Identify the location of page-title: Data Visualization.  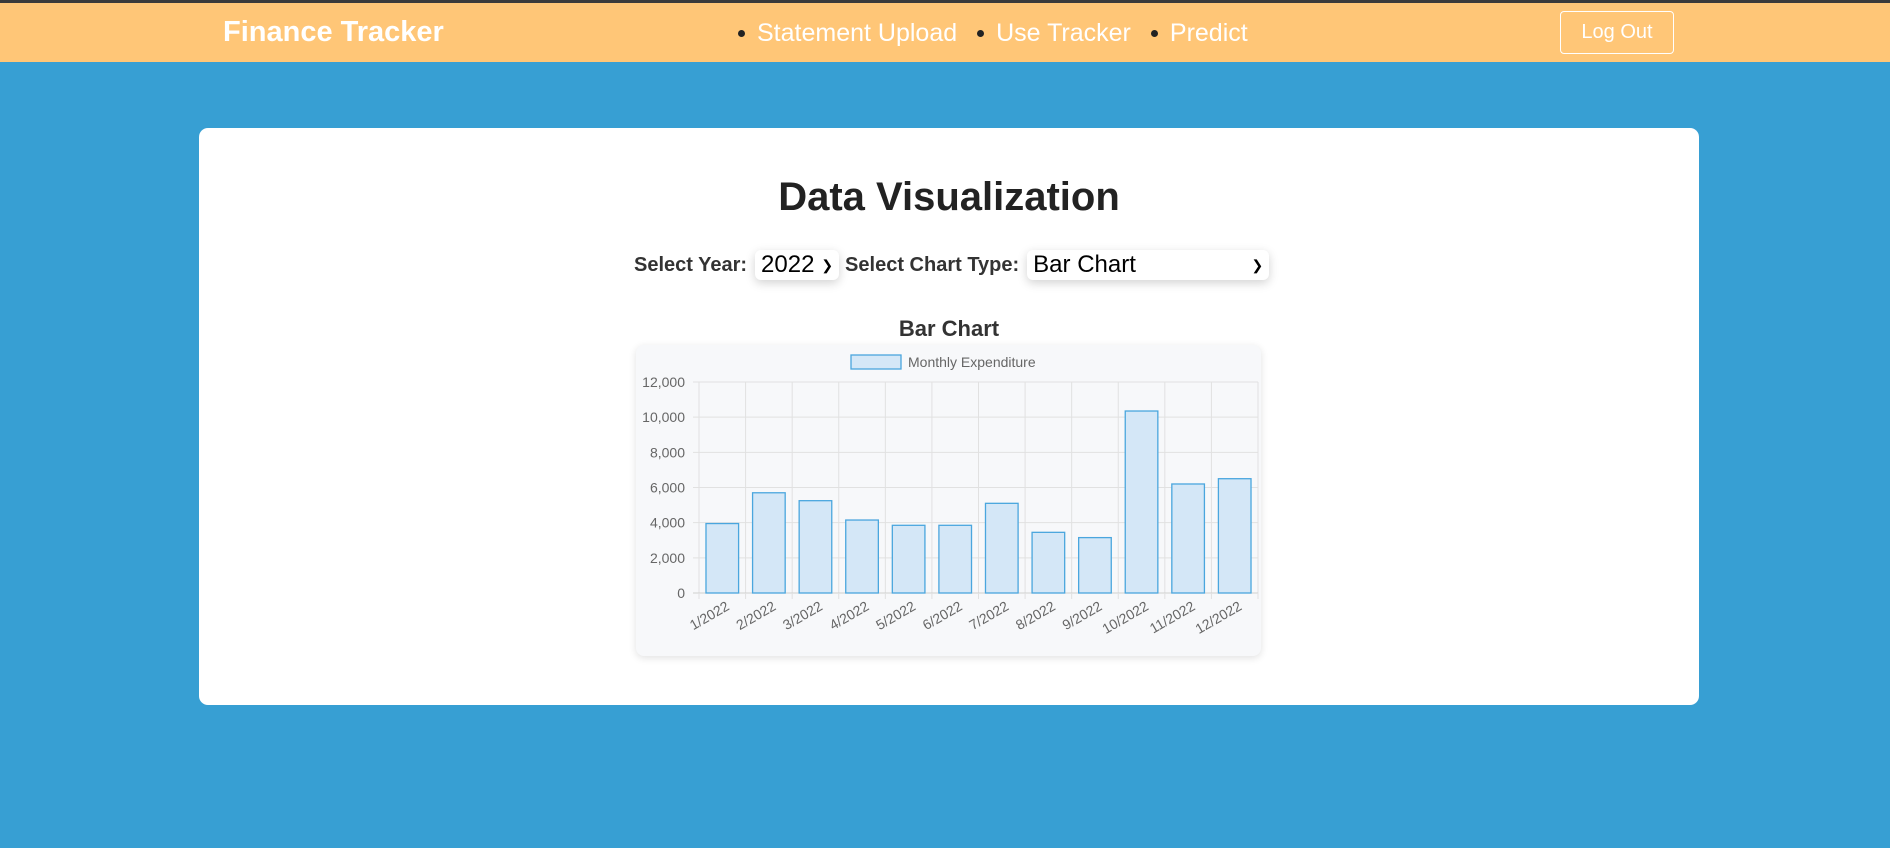
(949, 197).